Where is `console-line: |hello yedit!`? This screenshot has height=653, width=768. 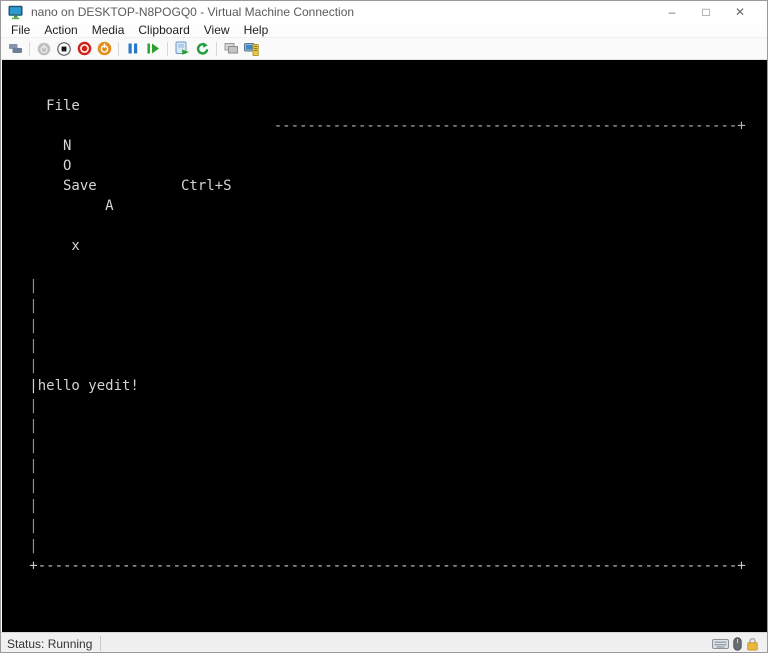
console-line: |hello yedit! is located at coordinates (71, 386).